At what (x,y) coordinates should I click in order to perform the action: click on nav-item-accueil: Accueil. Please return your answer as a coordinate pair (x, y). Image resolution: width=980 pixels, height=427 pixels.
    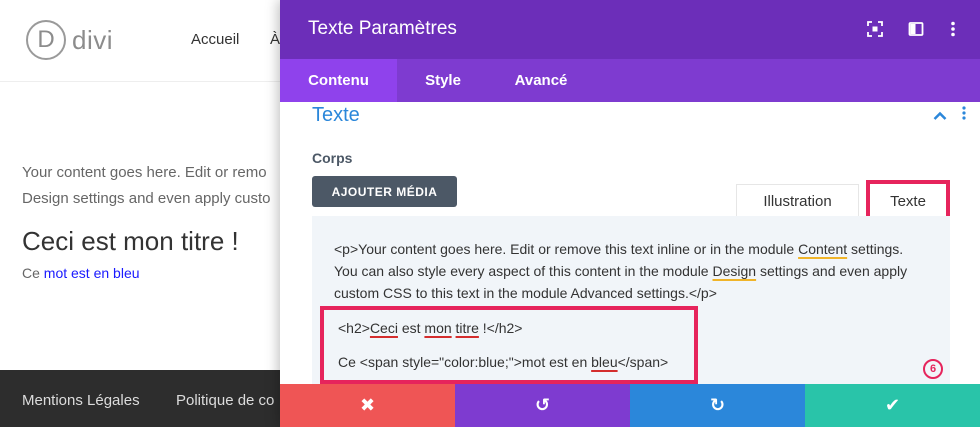
    Looking at the image, I should click on (215, 39).